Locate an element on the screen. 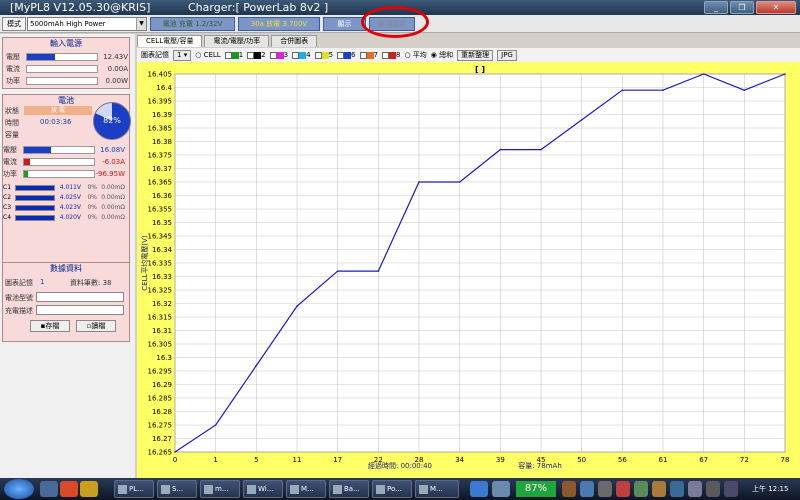 The image size is (800, 500). y-tick-label: 16.32 is located at coordinates (162, 304).